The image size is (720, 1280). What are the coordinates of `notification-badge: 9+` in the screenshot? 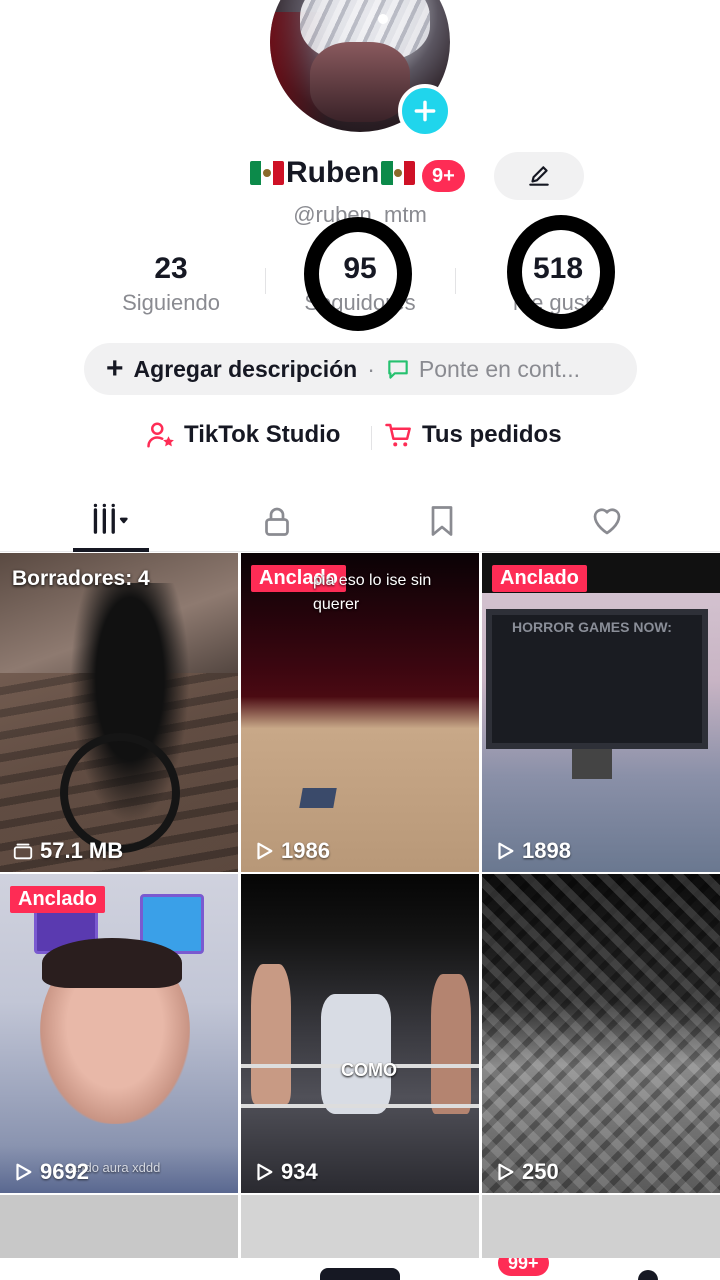 It's located at (443, 176).